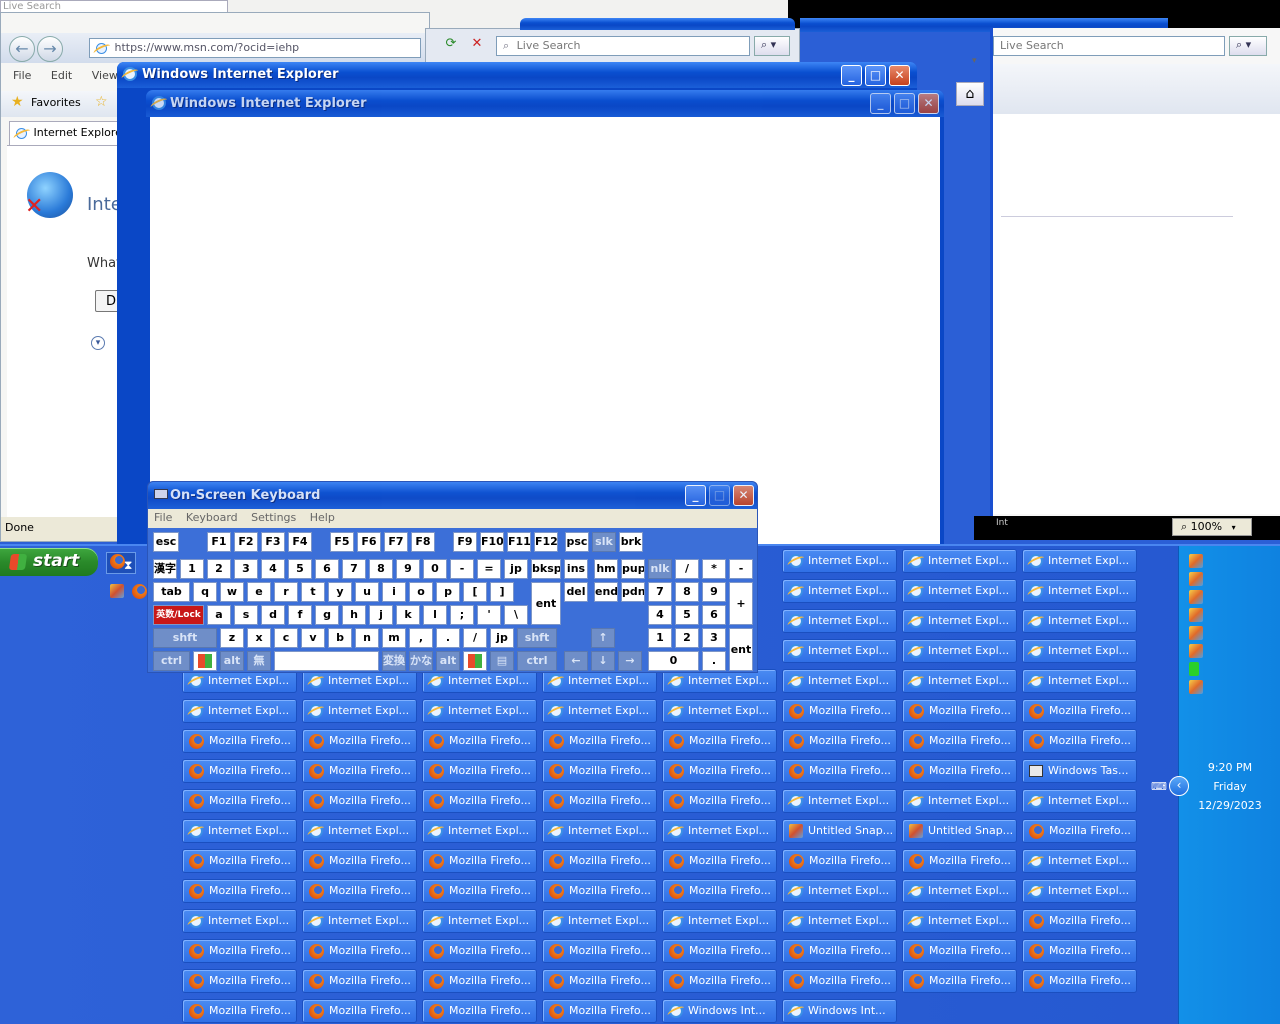 The width and height of the screenshot is (1280, 1024). I want to click on osk-key: s, so click(246, 615).